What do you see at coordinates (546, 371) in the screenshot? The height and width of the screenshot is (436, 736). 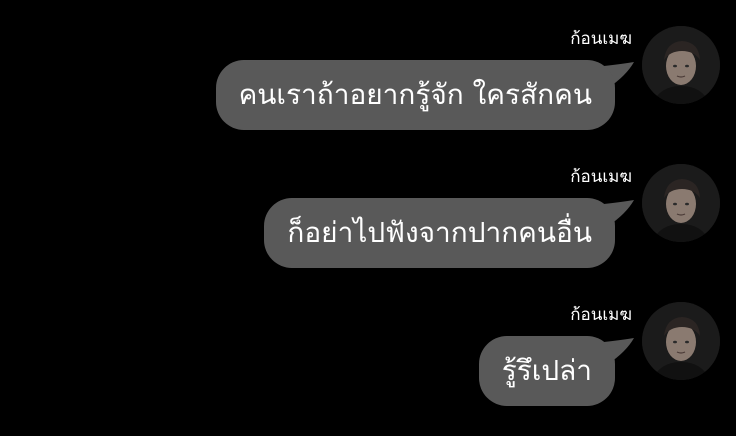 I see `message-bubble: รู้รึเปล่า` at bounding box center [546, 371].